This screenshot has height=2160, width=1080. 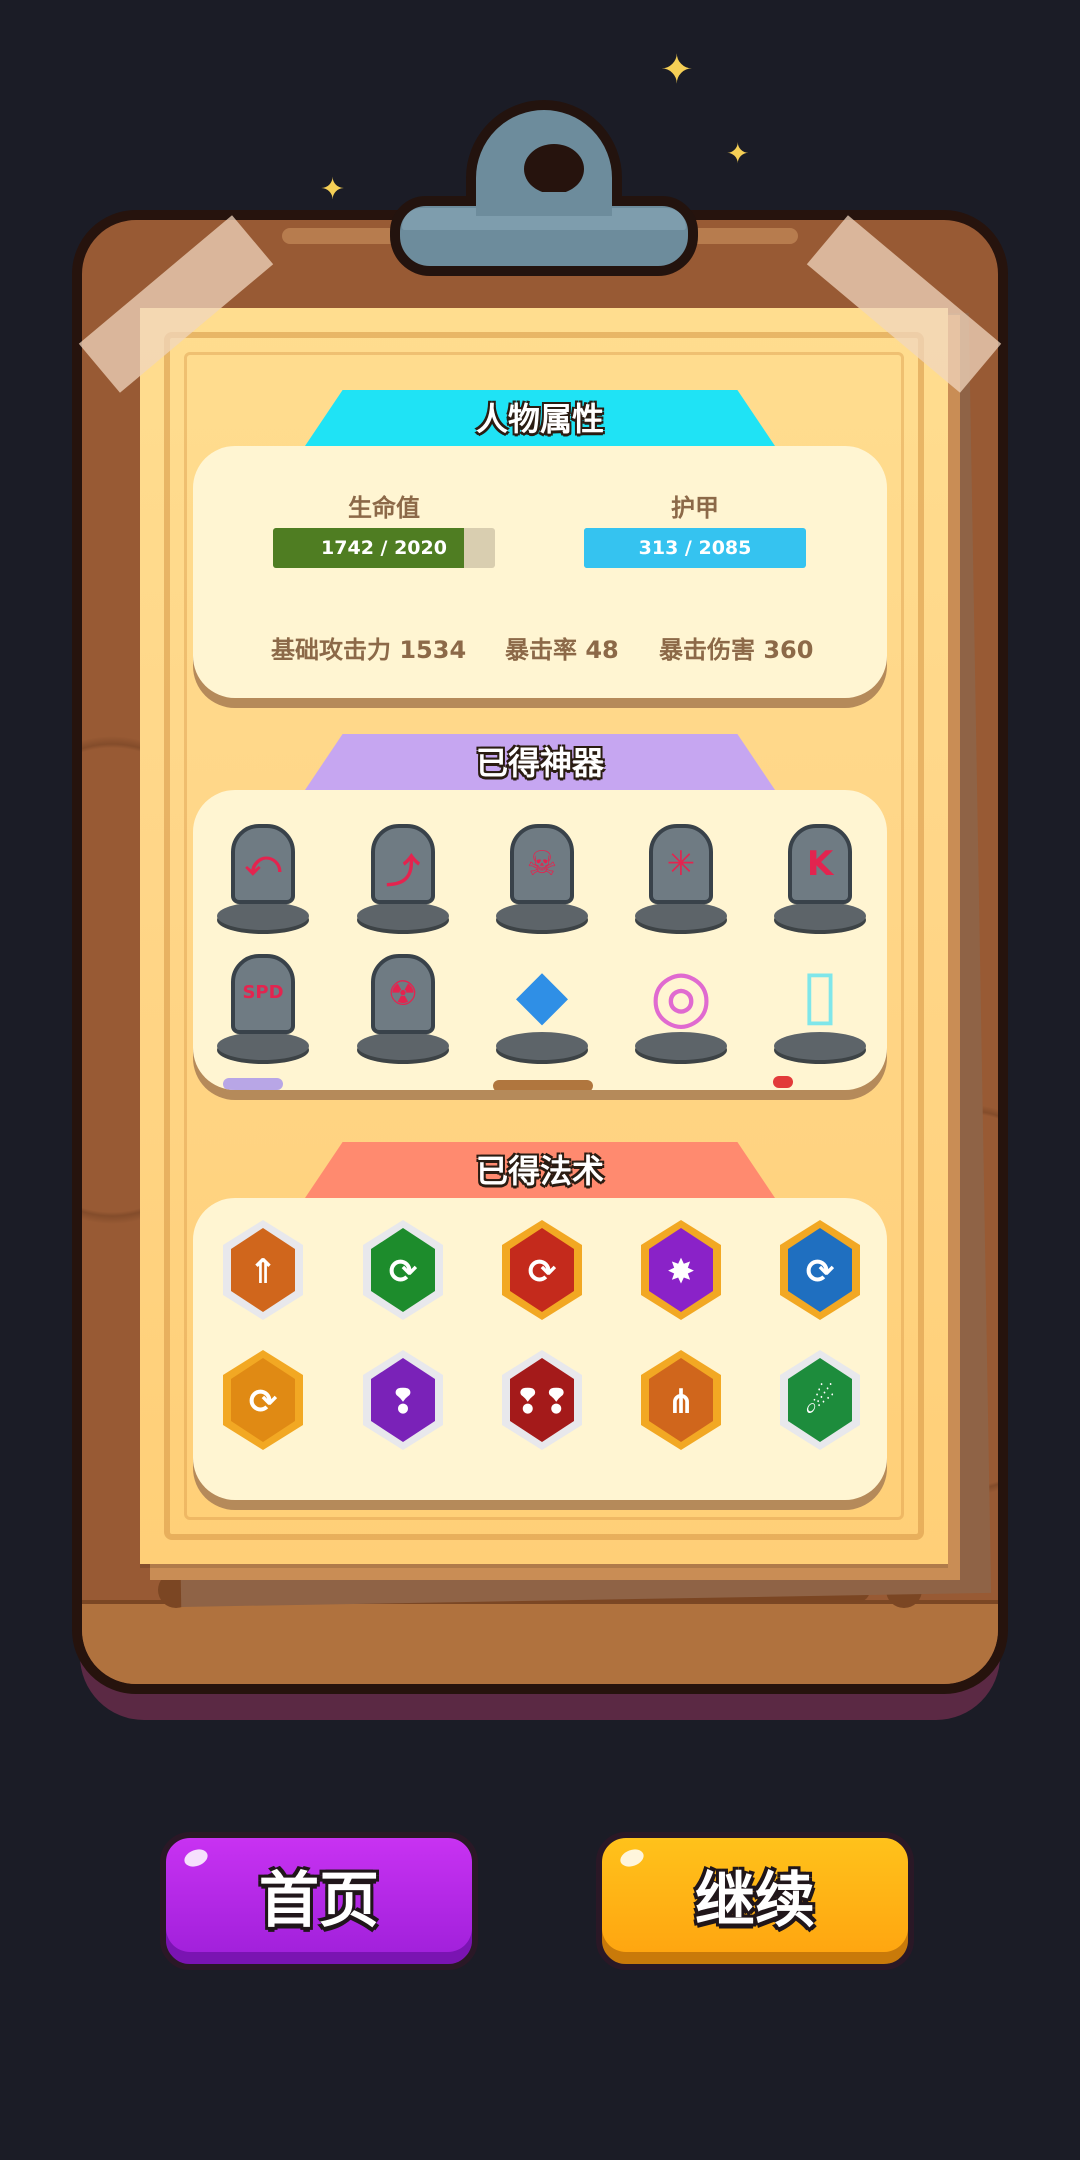 I want to click on rune-glyph: ⤺, so click(x=263, y=864).